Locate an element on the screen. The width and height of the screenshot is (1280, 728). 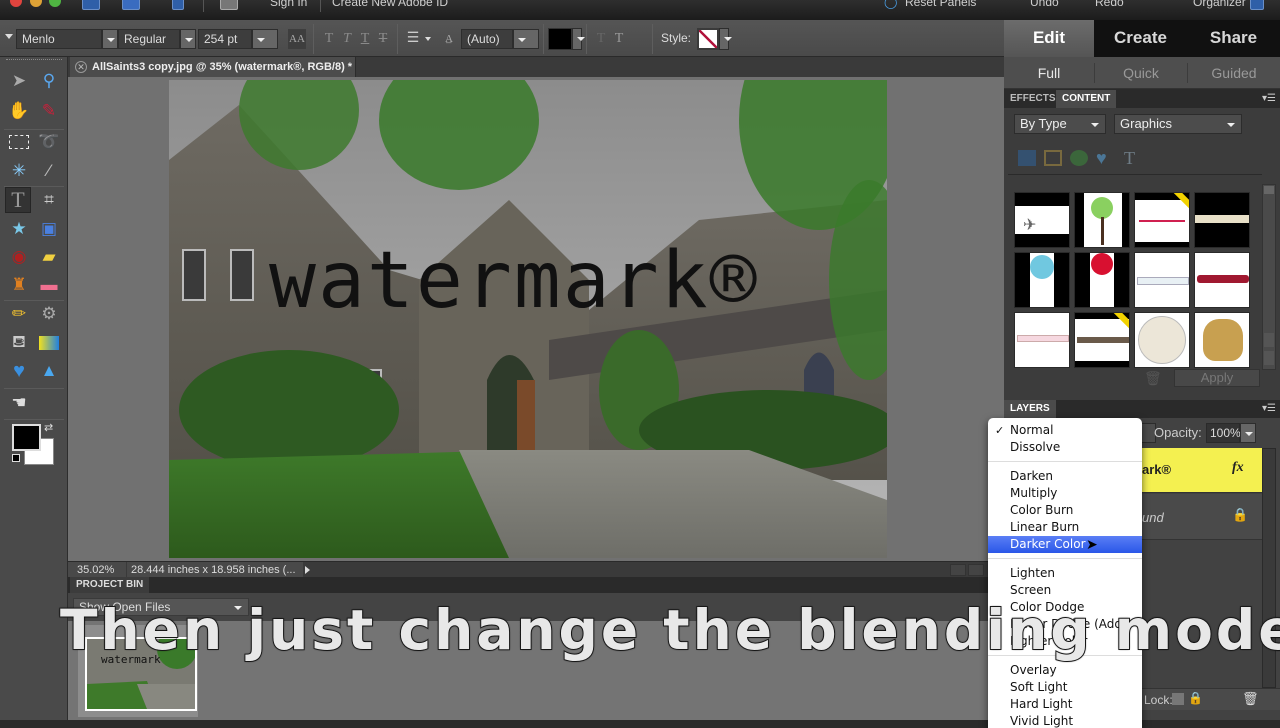
blend-mode-option-darken: Darken is located at coordinates (1065, 476).